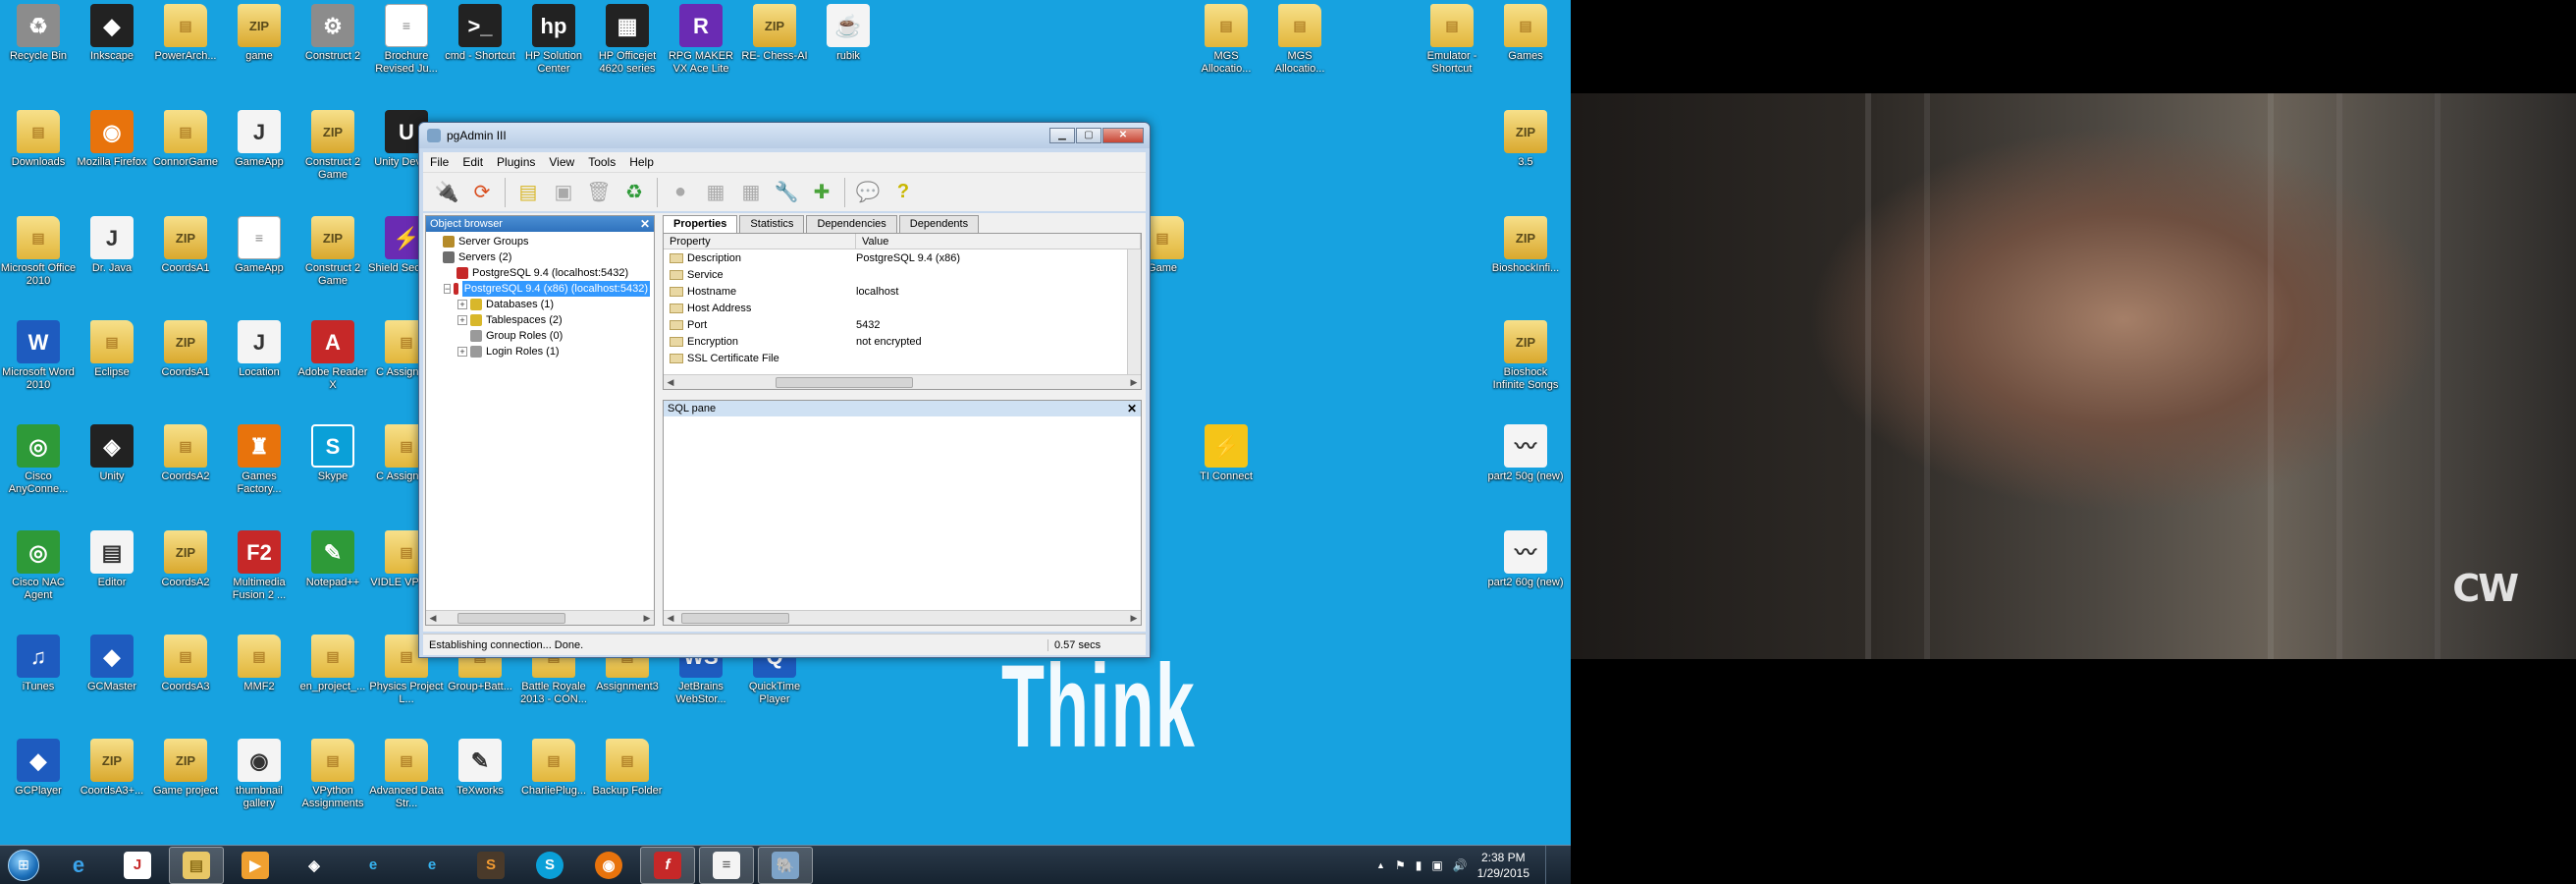 This screenshot has height=884, width=2576. I want to click on desktop-icon: ▤ Downloads, so click(38, 139).